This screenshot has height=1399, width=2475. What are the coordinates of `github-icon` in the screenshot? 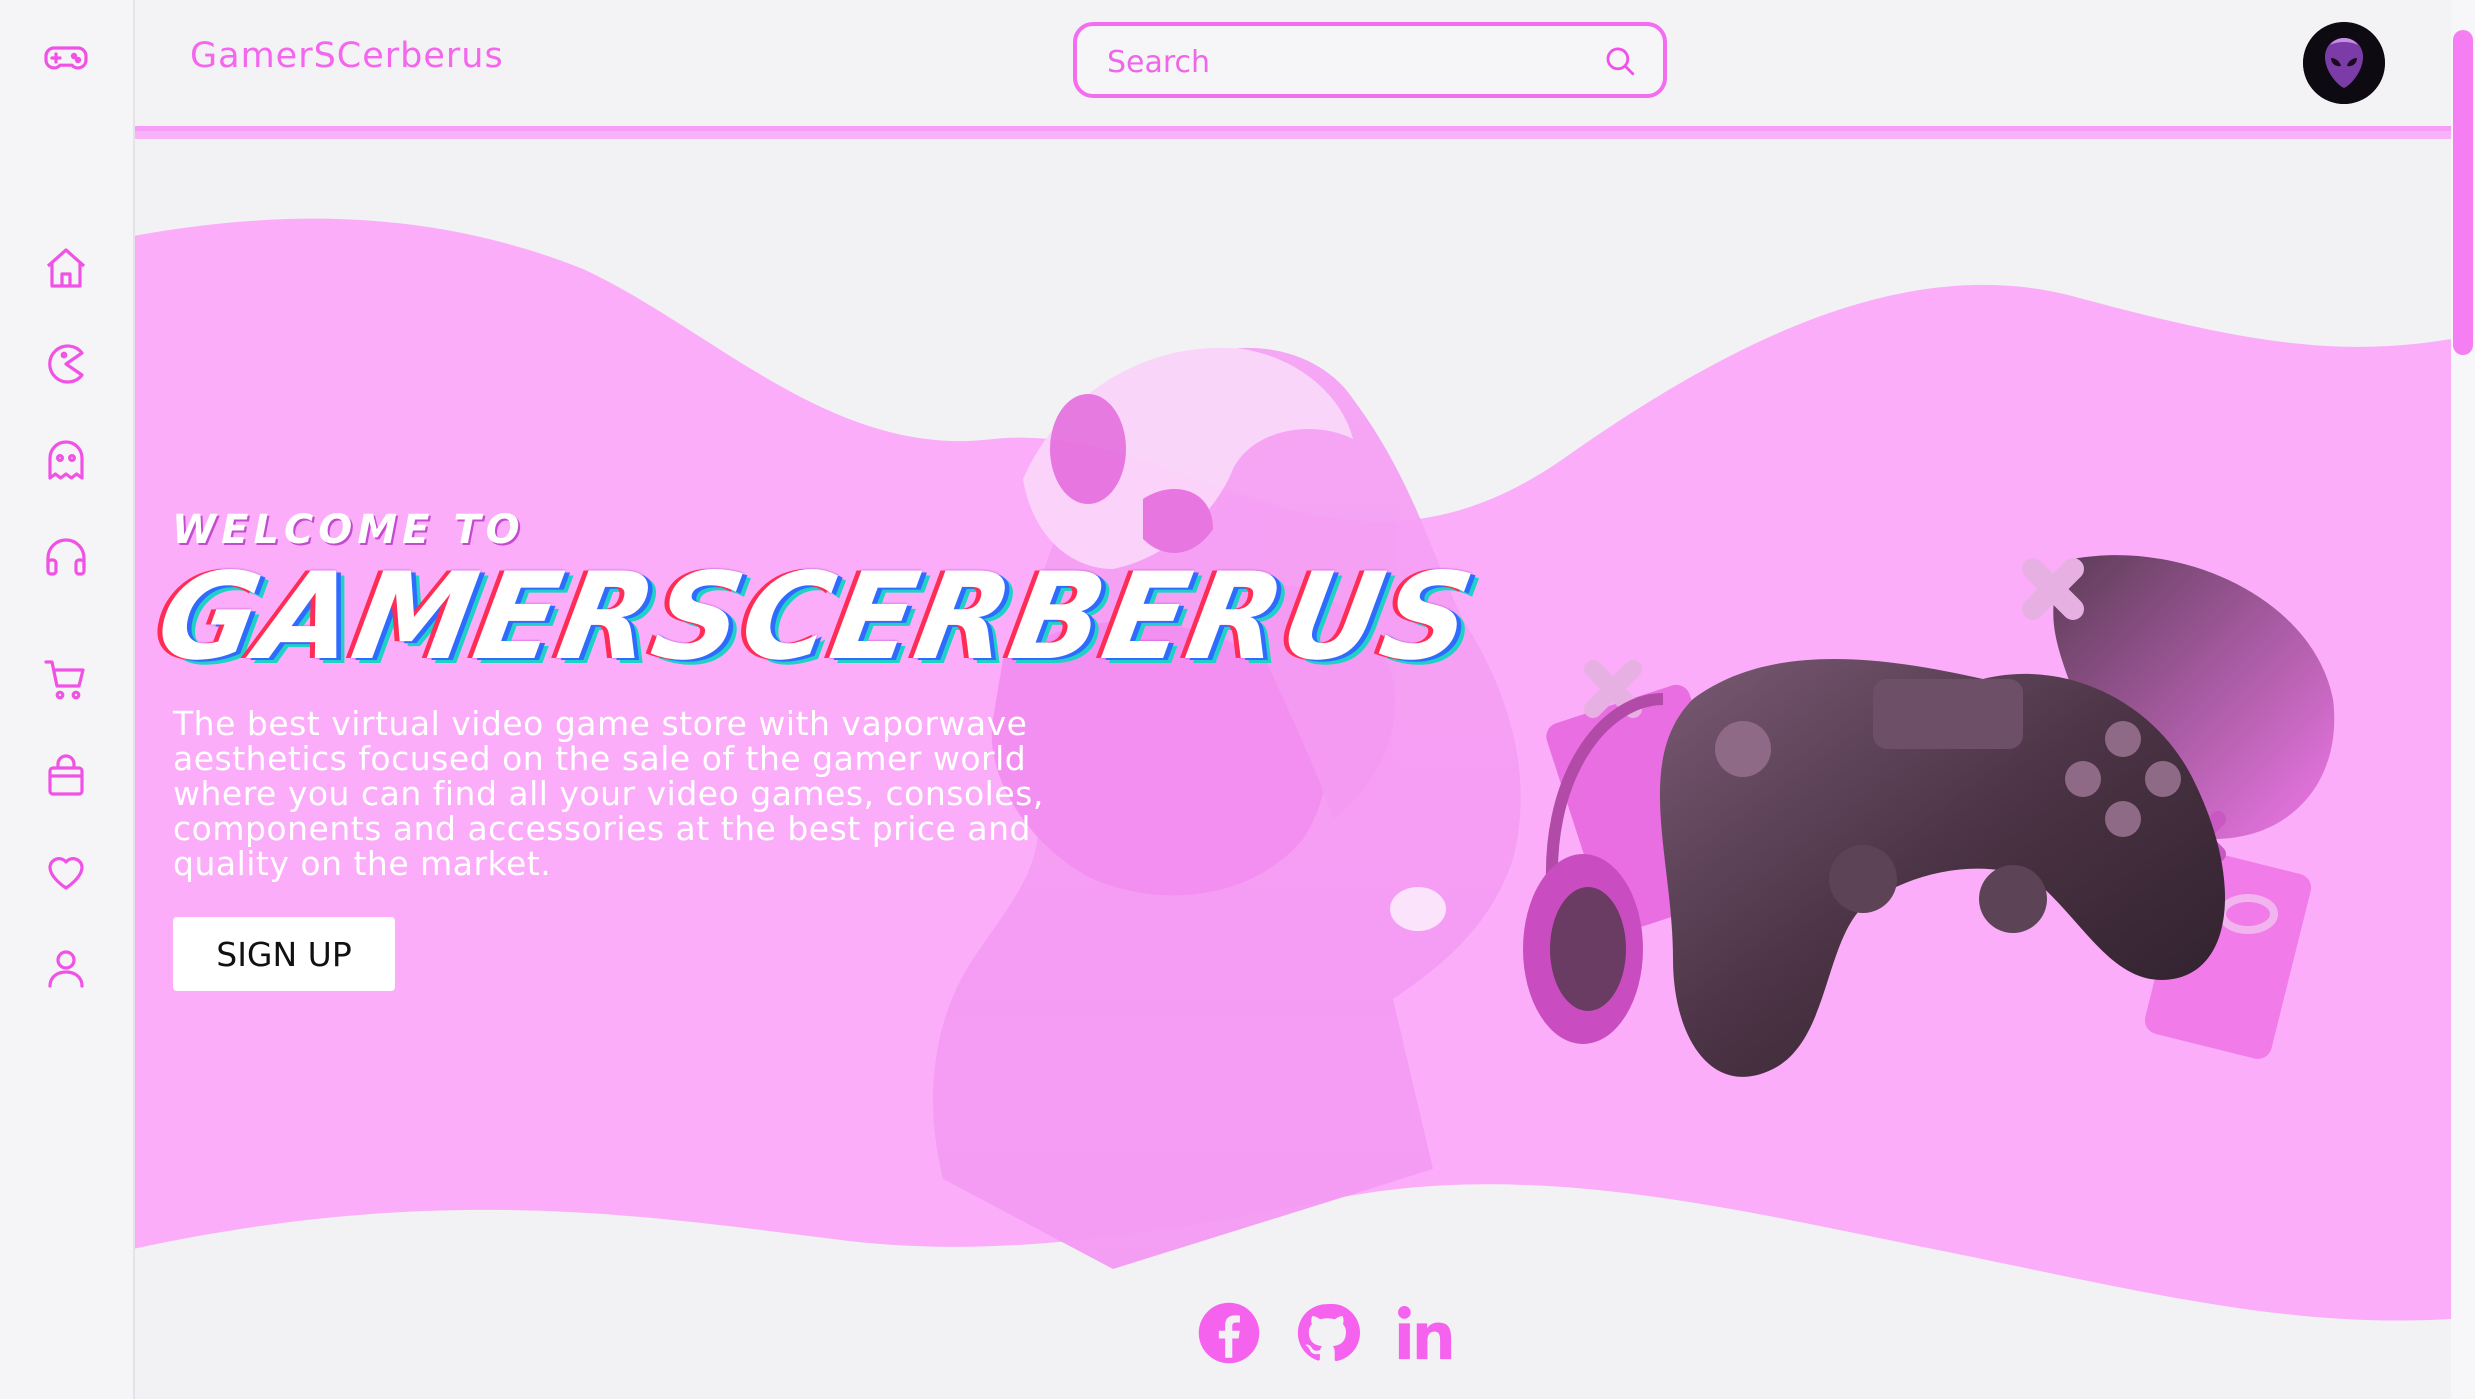 It's located at (1327, 1333).